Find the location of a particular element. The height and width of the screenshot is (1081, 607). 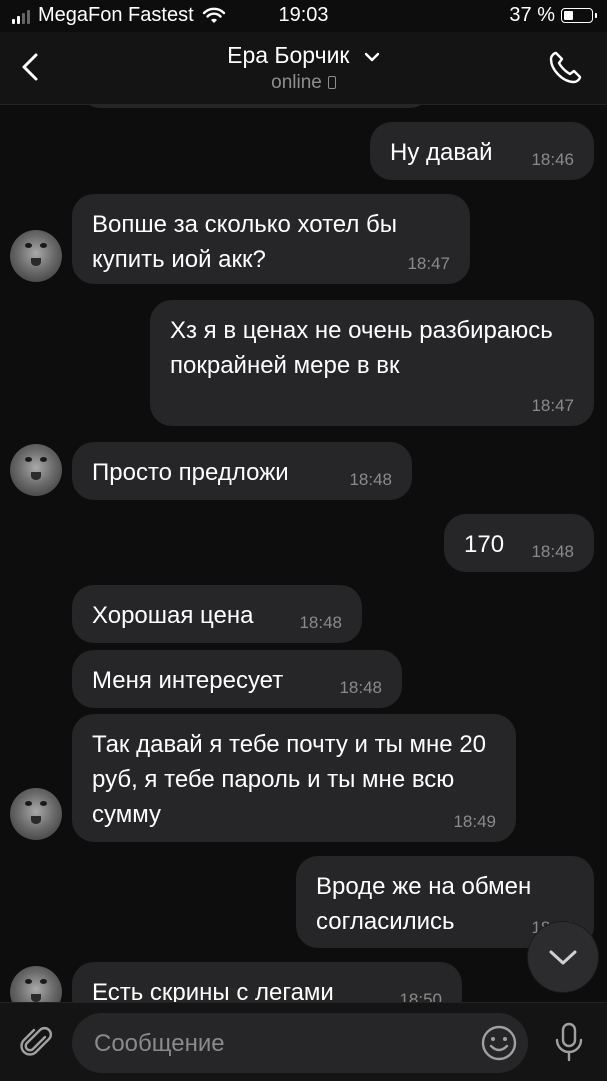

message-outgoing: Ну давай 18:46 is located at coordinates (482, 151).